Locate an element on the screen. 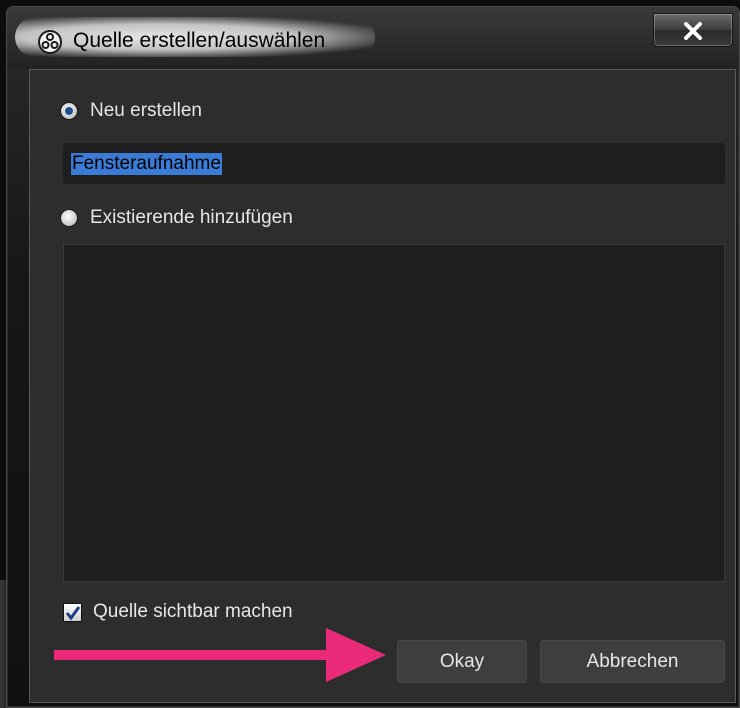  close-icon is located at coordinates (693, 31).